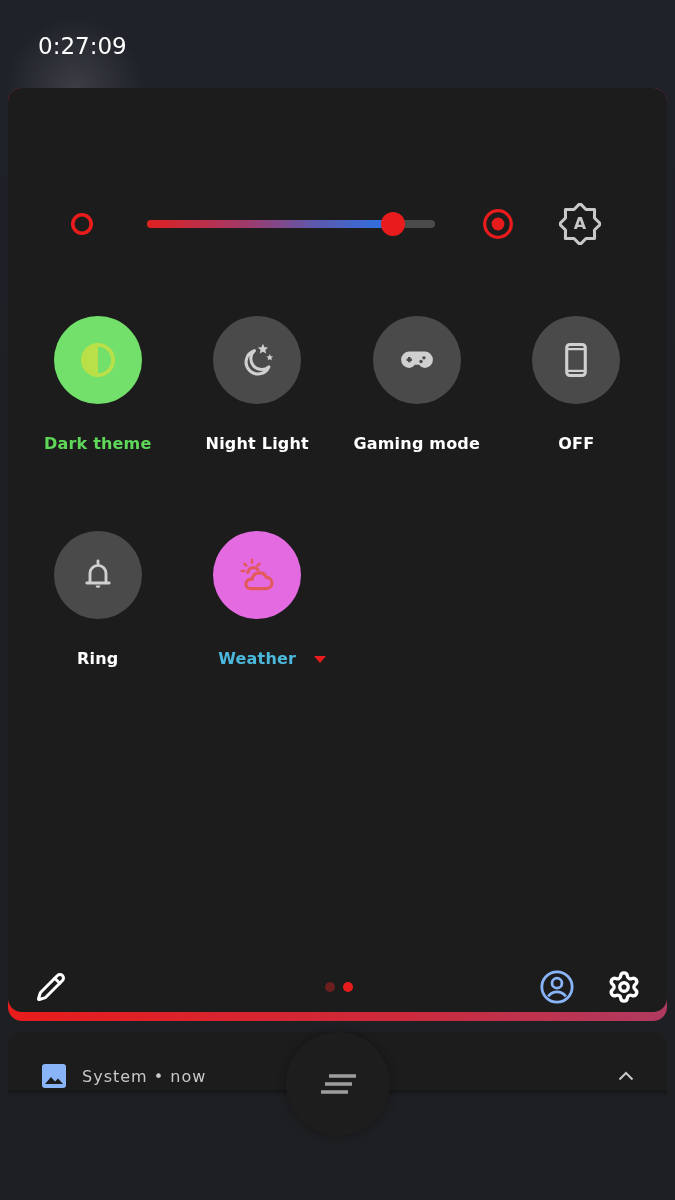 The width and height of the screenshot is (675, 1200). What do you see at coordinates (97, 444) in the screenshot?
I see `tile-label: Dark theme` at bounding box center [97, 444].